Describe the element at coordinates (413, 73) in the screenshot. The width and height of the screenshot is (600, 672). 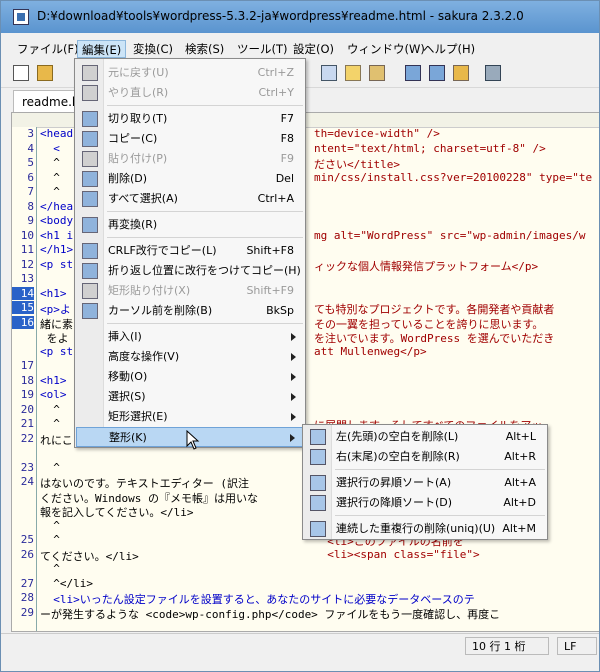
I see `tool-a-icon` at that location.